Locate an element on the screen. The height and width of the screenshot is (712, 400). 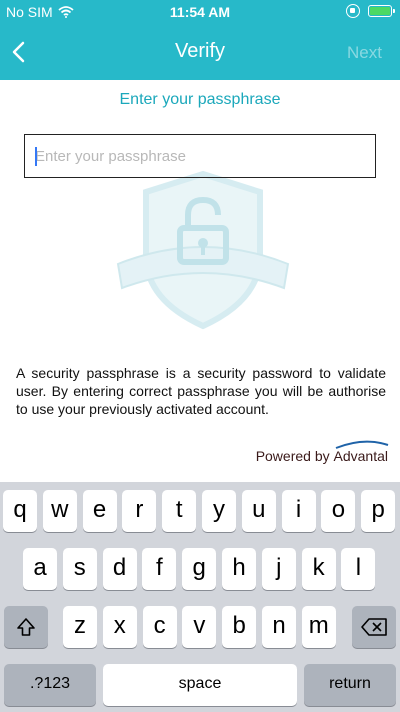
key-z: z is located at coordinates (80, 627).